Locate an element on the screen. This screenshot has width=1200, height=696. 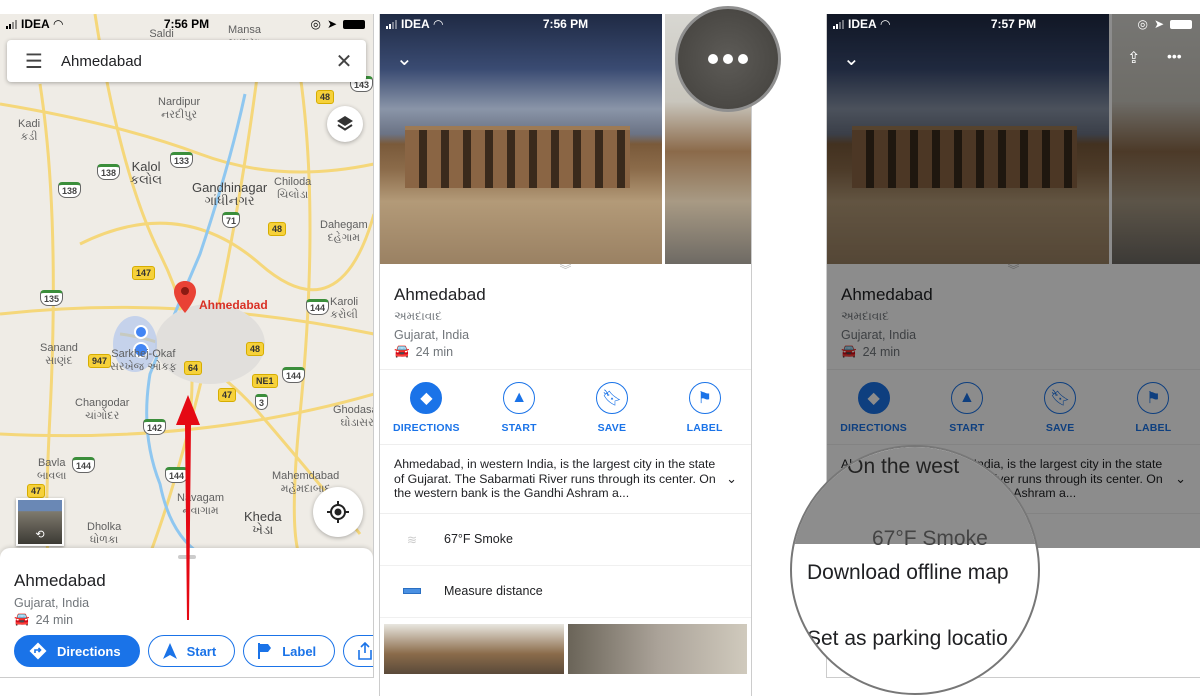
map-label: Kalol કલોલ is located at coordinates (146, 173).